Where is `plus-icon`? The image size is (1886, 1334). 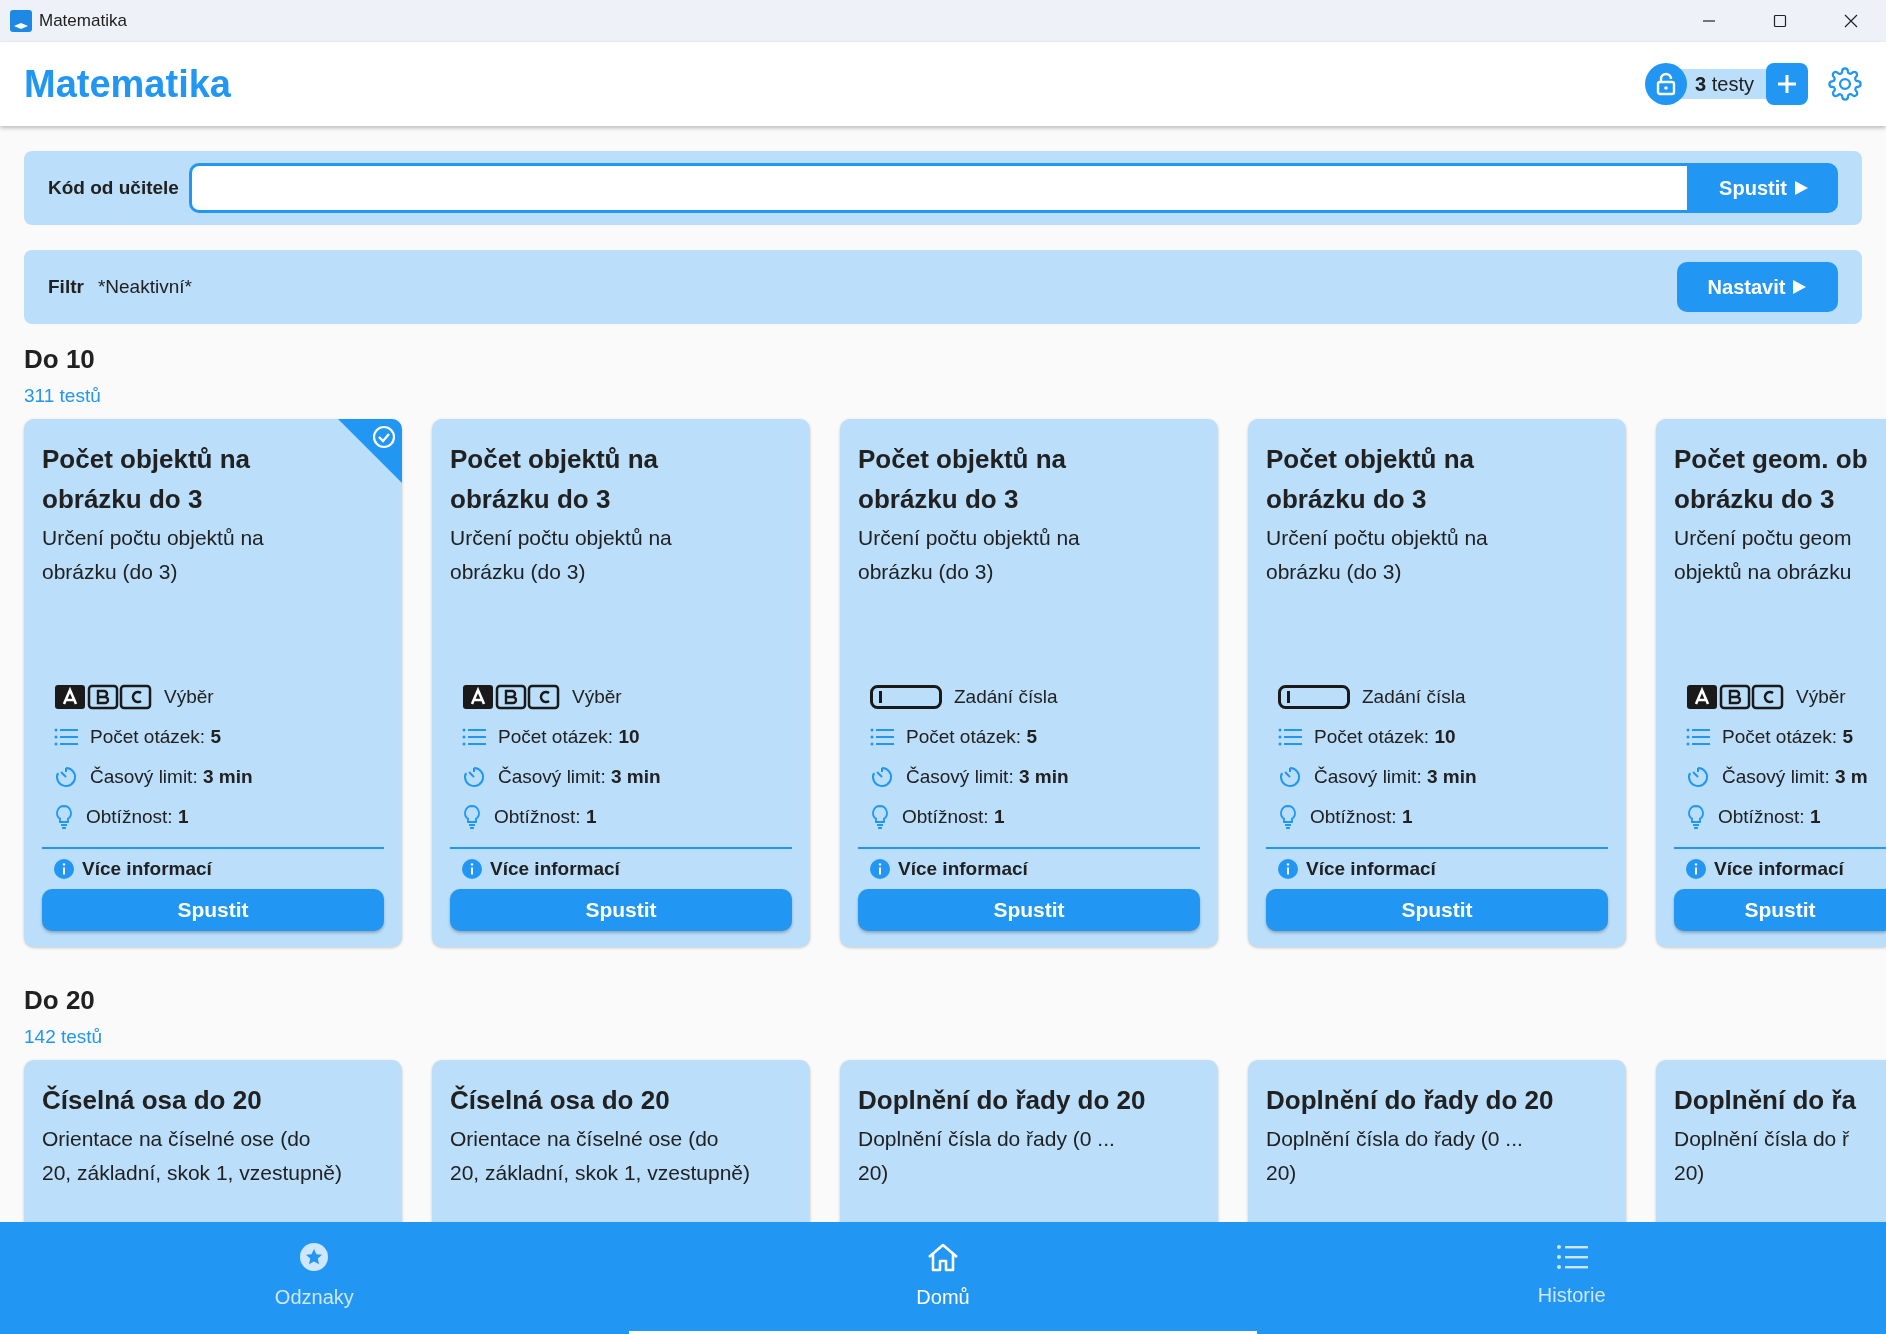 plus-icon is located at coordinates (1787, 84).